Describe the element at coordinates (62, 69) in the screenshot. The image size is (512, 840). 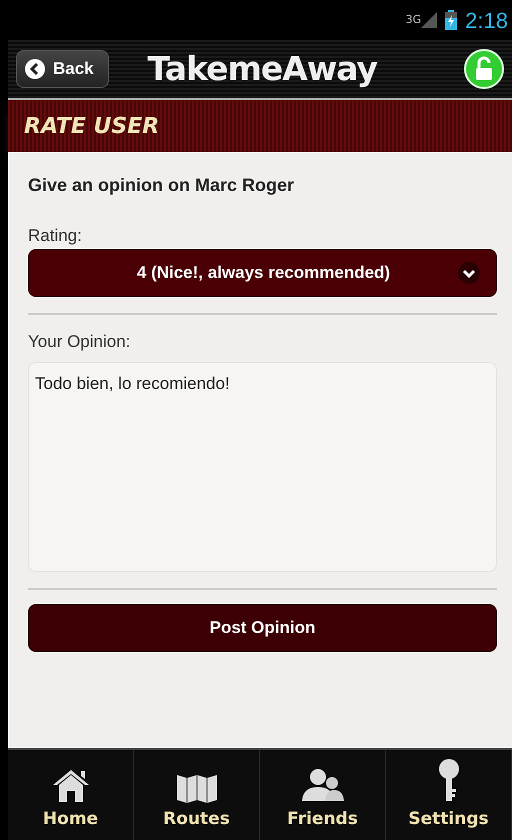
I see `back-button: Back` at that location.